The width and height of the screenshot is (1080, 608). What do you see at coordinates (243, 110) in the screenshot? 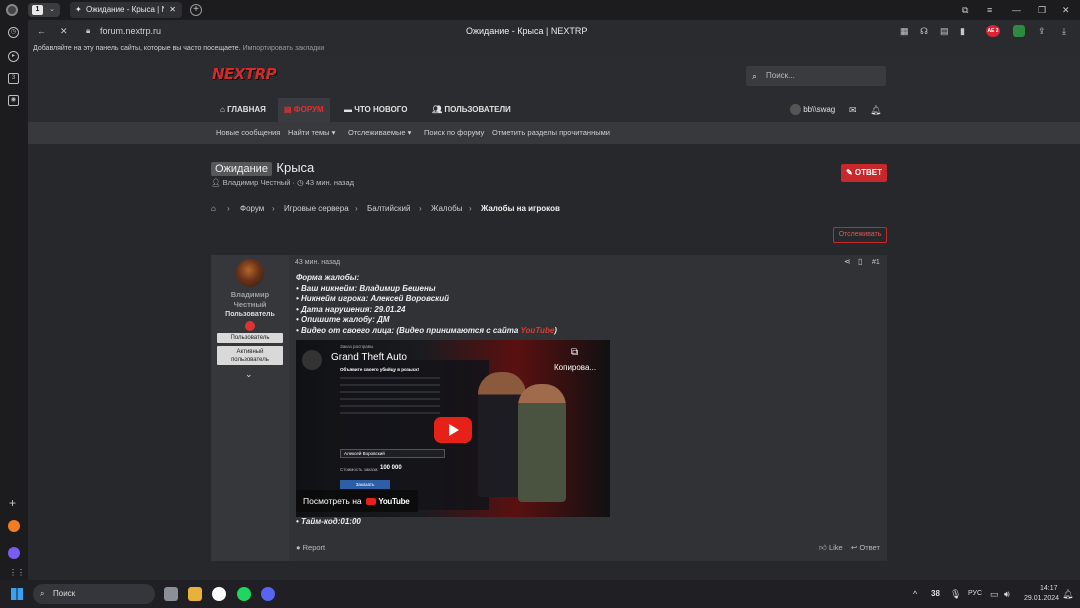
I see `nav-home: ⌂ ГЛАВНАЯ` at bounding box center [243, 110].